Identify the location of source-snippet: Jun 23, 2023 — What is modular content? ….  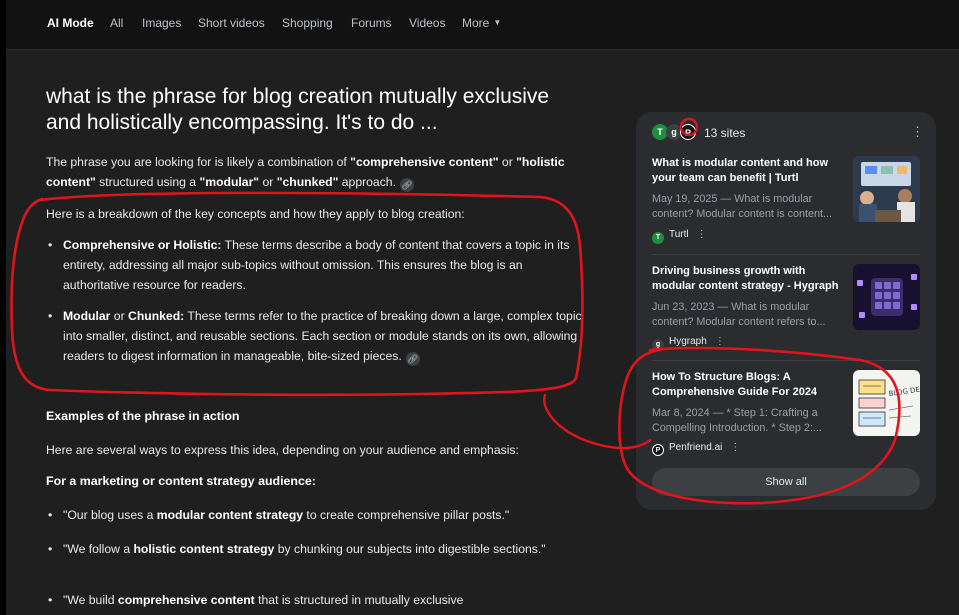
(739, 314).